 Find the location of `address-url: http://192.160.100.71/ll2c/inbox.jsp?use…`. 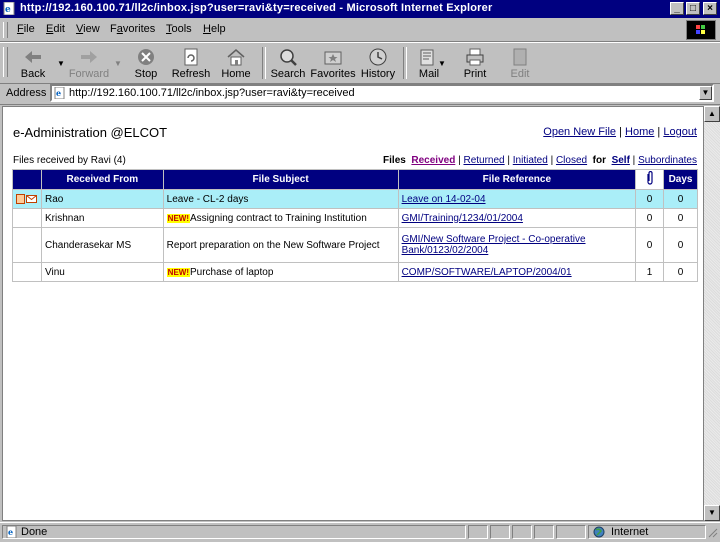

address-url: http://192.160.100.71/ll2c/inbox.jsp?use… is located at coordinates (212, 93).